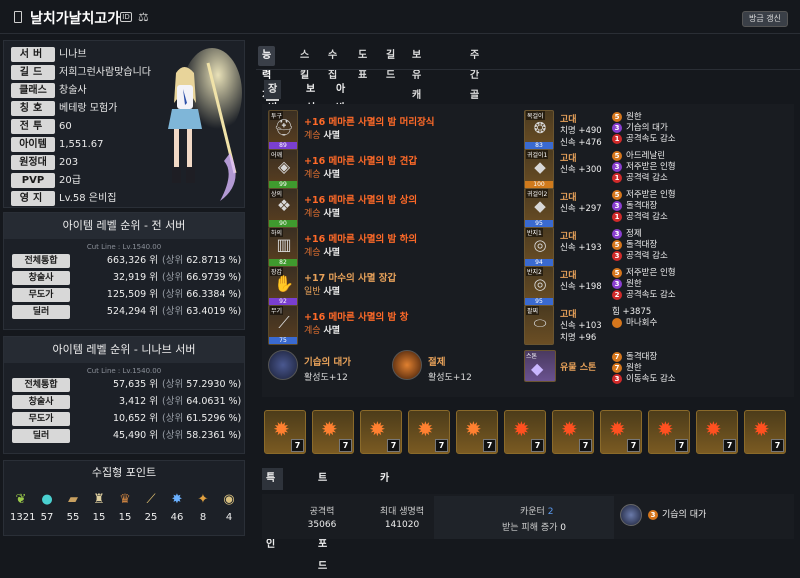 The image size is (800, 578). What do you see at coordinates (21, 499) in the screenshot?
I see `mokoko-seed-icon: ❦` at bounding box center [21, 499].